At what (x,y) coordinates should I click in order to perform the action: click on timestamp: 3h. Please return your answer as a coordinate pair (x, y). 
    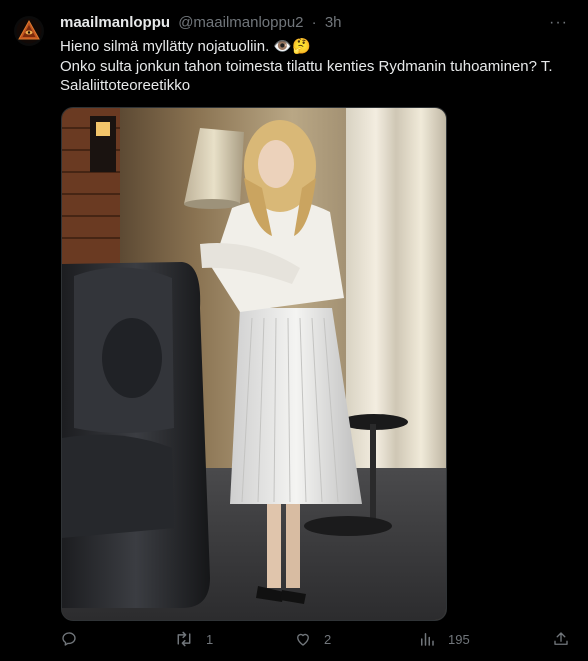
    Looking at the image, I should click on (333, 22).